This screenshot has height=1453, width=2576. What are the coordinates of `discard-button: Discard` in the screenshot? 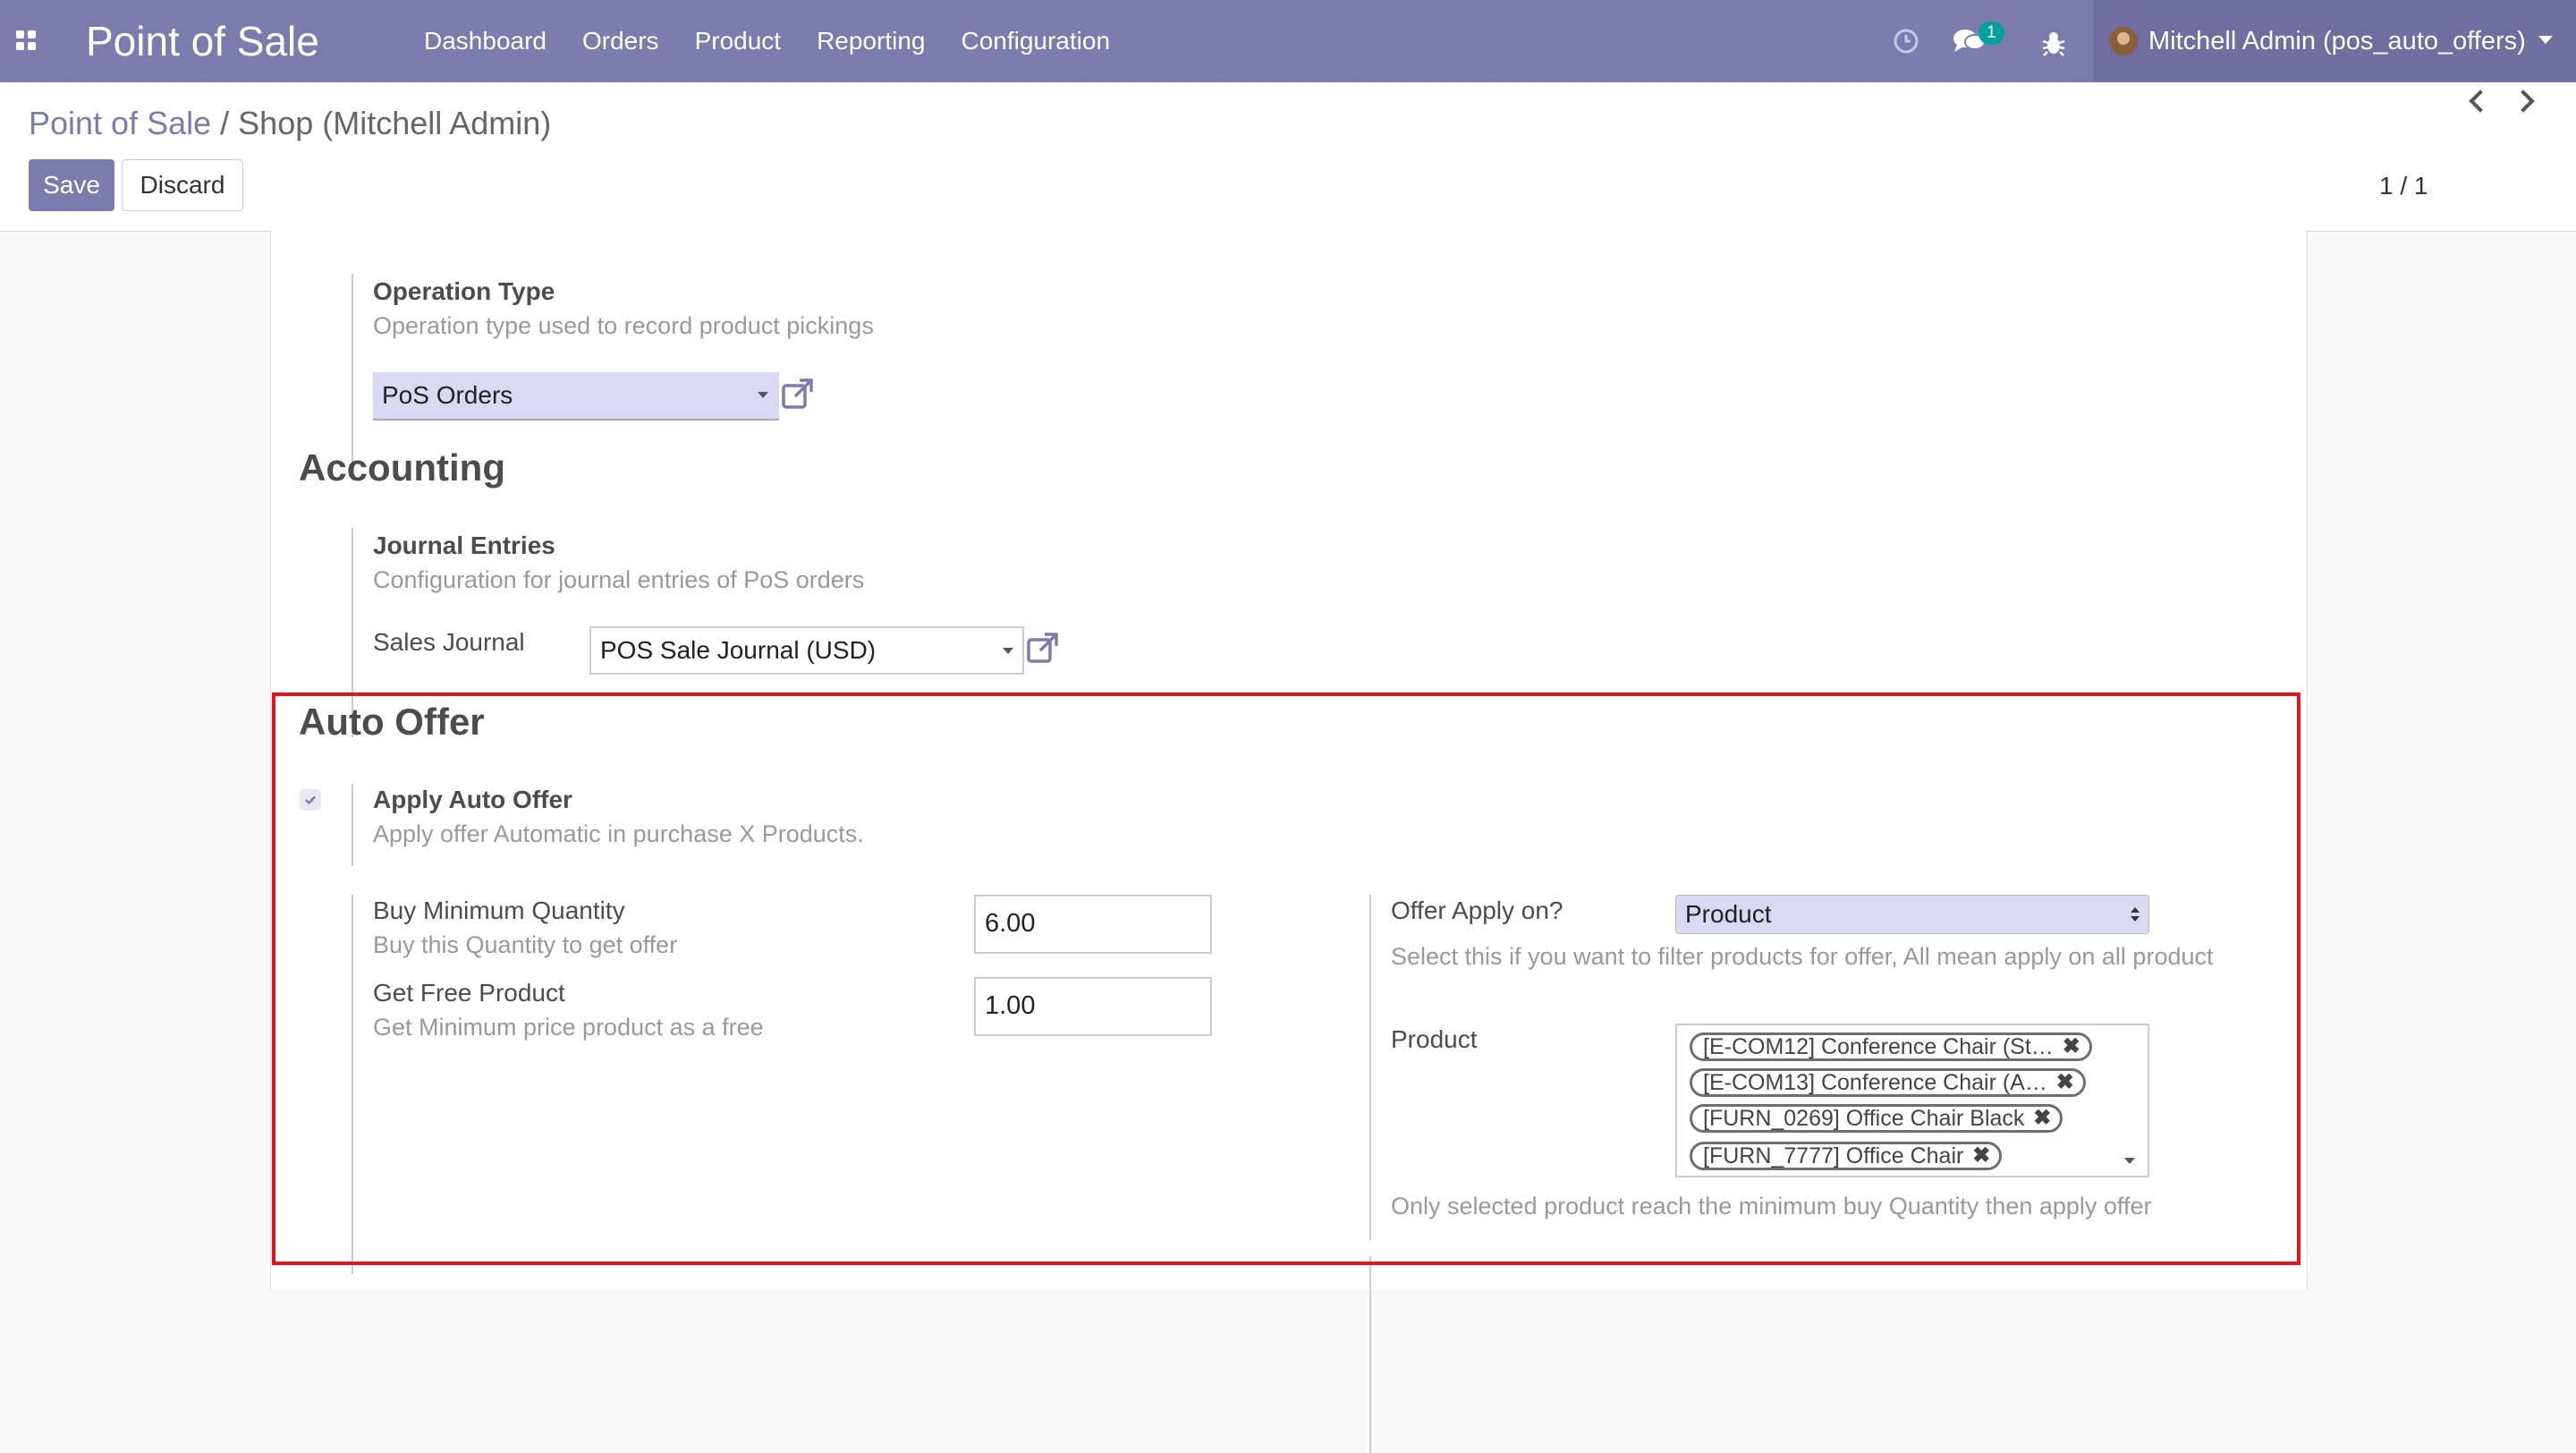 It's located at (182, 185).